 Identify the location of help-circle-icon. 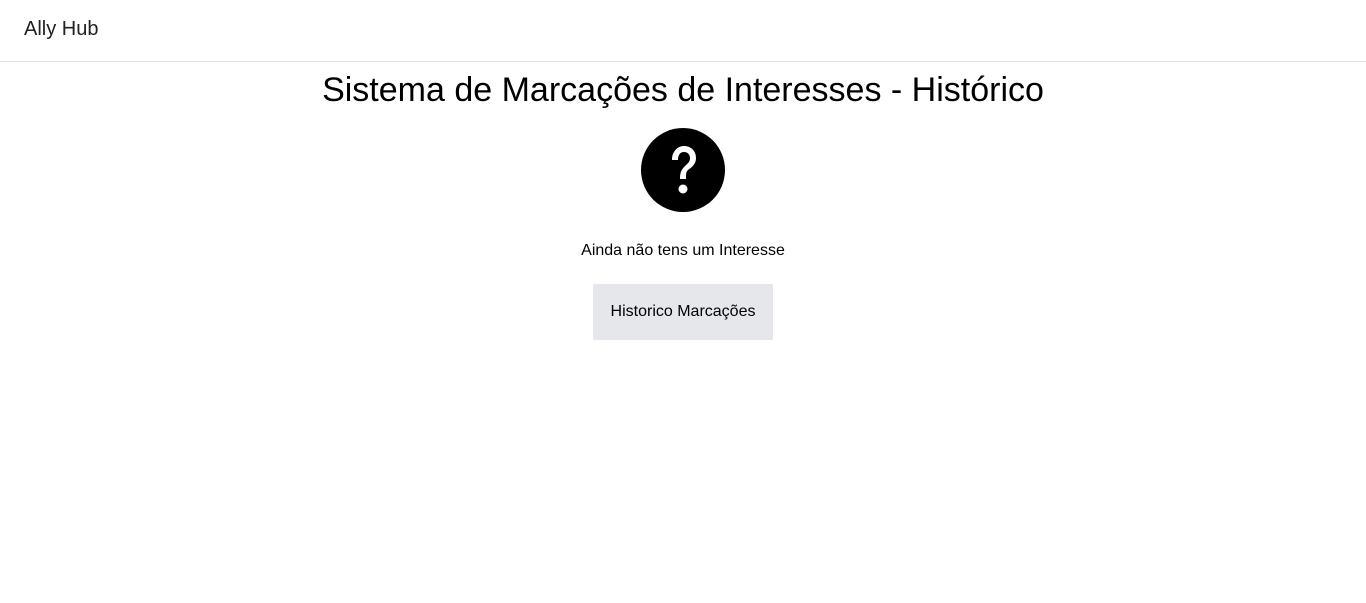
(683, 170).